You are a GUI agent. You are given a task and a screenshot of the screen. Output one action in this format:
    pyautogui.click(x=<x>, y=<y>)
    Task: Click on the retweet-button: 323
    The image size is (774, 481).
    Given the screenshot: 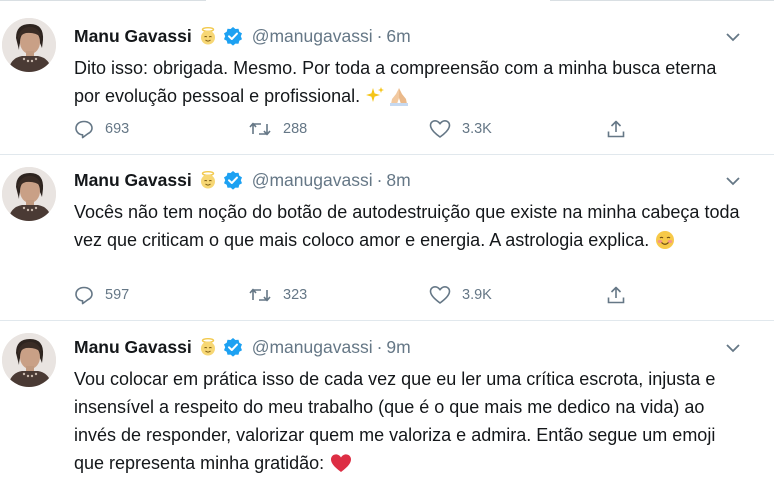 What is the action you would take?
    pyautogui.click(x=277, y=295)
    